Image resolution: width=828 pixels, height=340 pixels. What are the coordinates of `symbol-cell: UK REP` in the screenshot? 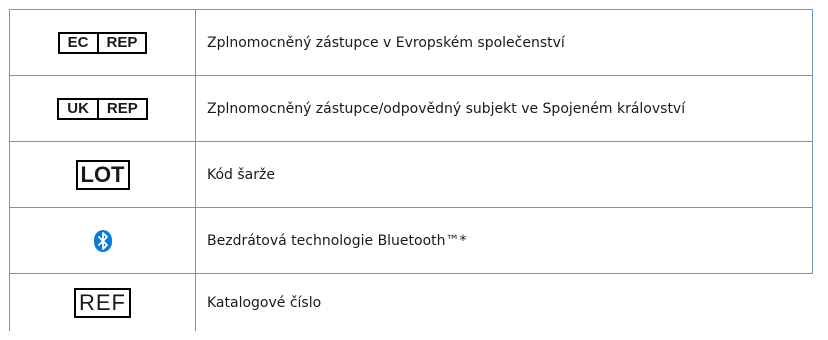 It's located at (103, 108).